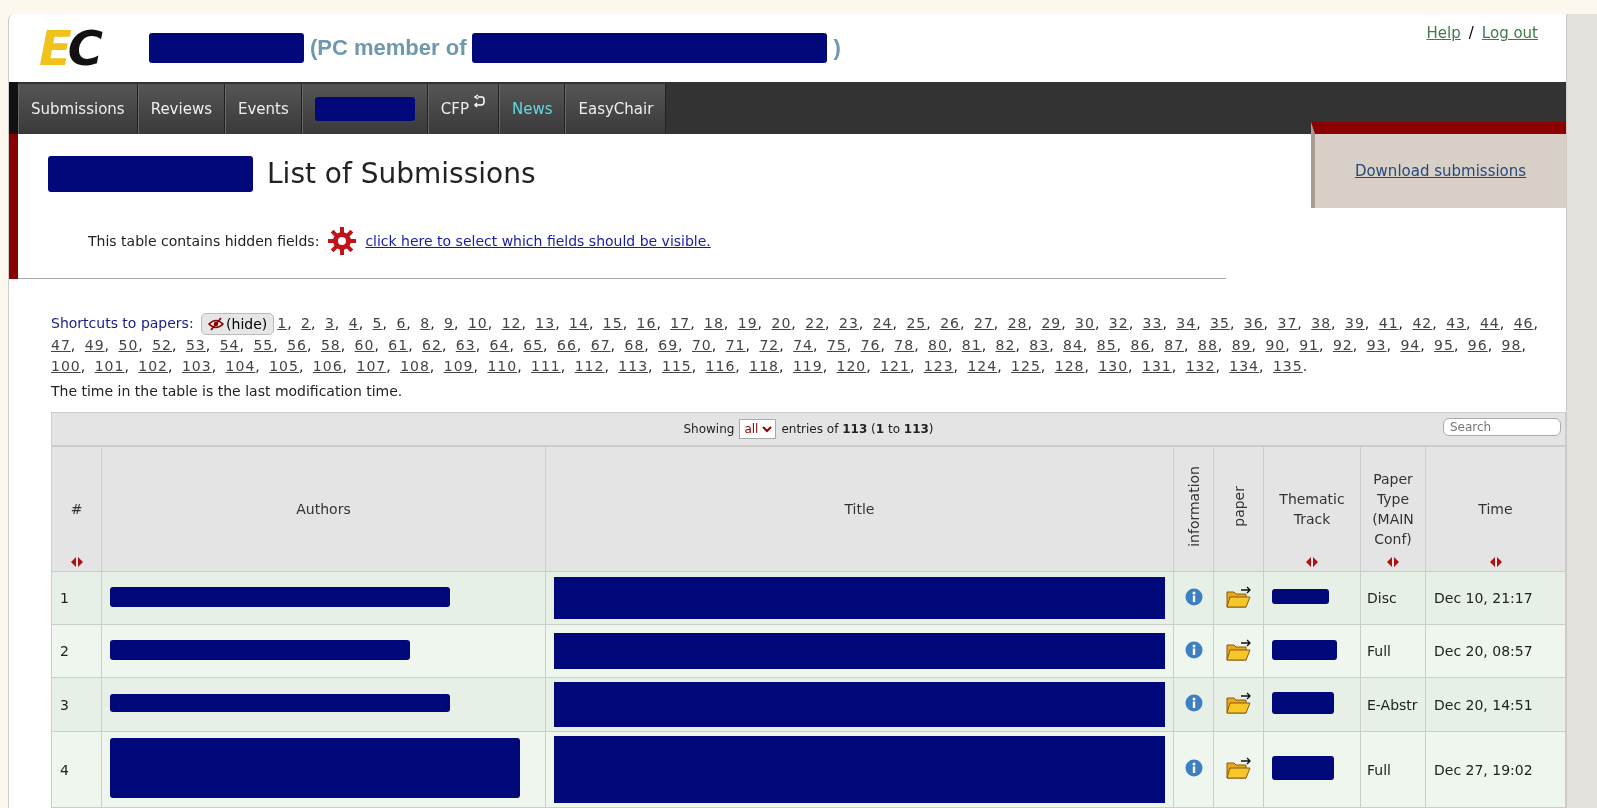 This screenshot has height=808, width=1597. What do you see at coordinates (1312, 509) in the screenshot?
I see `column-header: Thematic Track` at bounding box center [1312, 509].